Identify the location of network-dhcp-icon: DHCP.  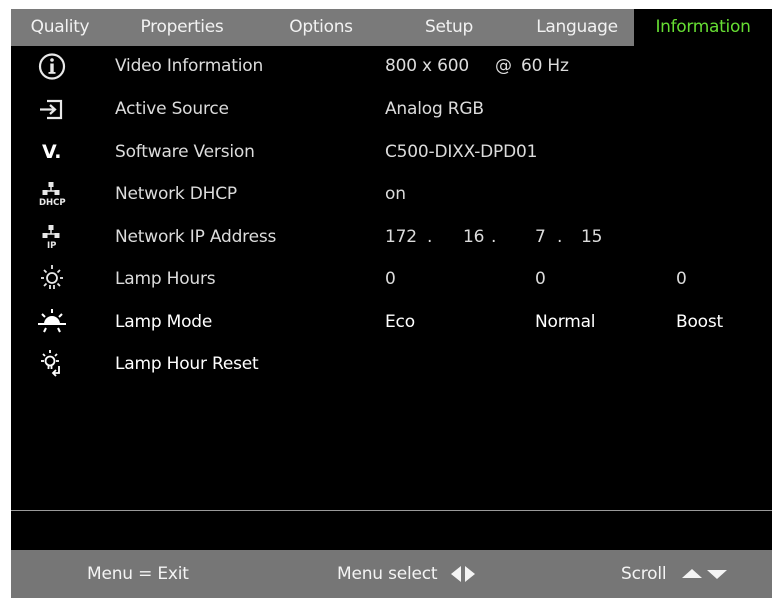
(52, 194).